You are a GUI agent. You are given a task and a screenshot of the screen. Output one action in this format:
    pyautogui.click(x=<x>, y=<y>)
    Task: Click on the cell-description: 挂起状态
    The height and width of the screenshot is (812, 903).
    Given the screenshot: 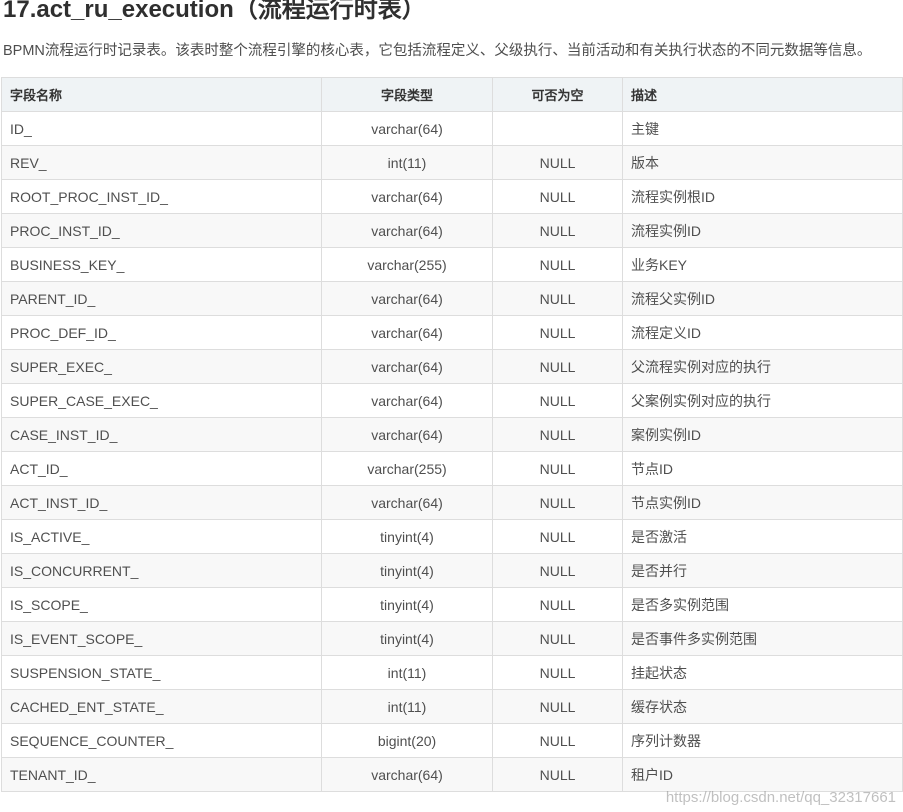 What is the action you would take?
    pyautogui.click(x=762, y=672)
    